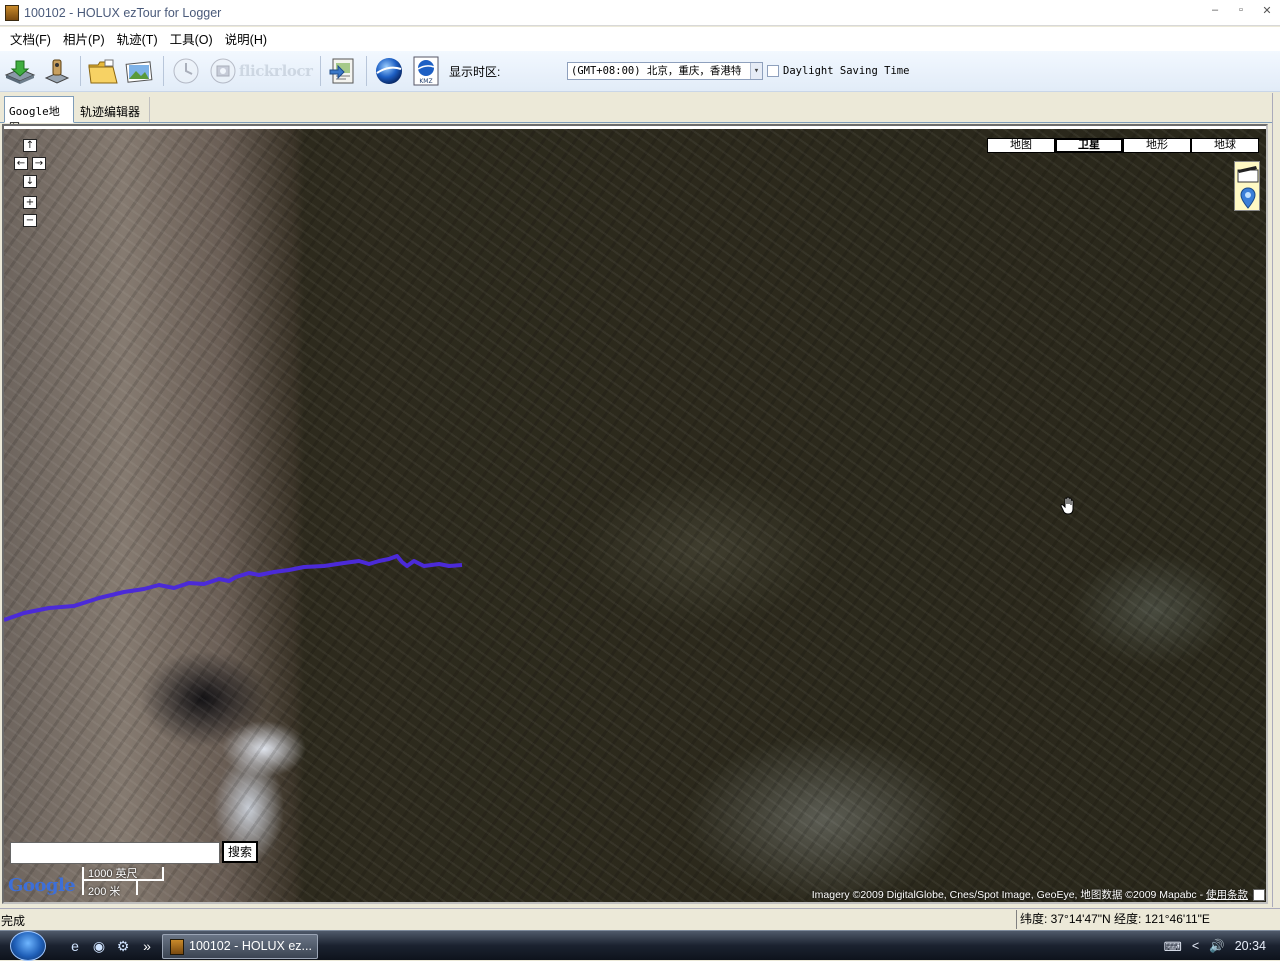  What do you see at coordinates (113, 874) in the screenshot?
I see `scale-label-feet: 1000 英尺` at bounding box center [113, 874].